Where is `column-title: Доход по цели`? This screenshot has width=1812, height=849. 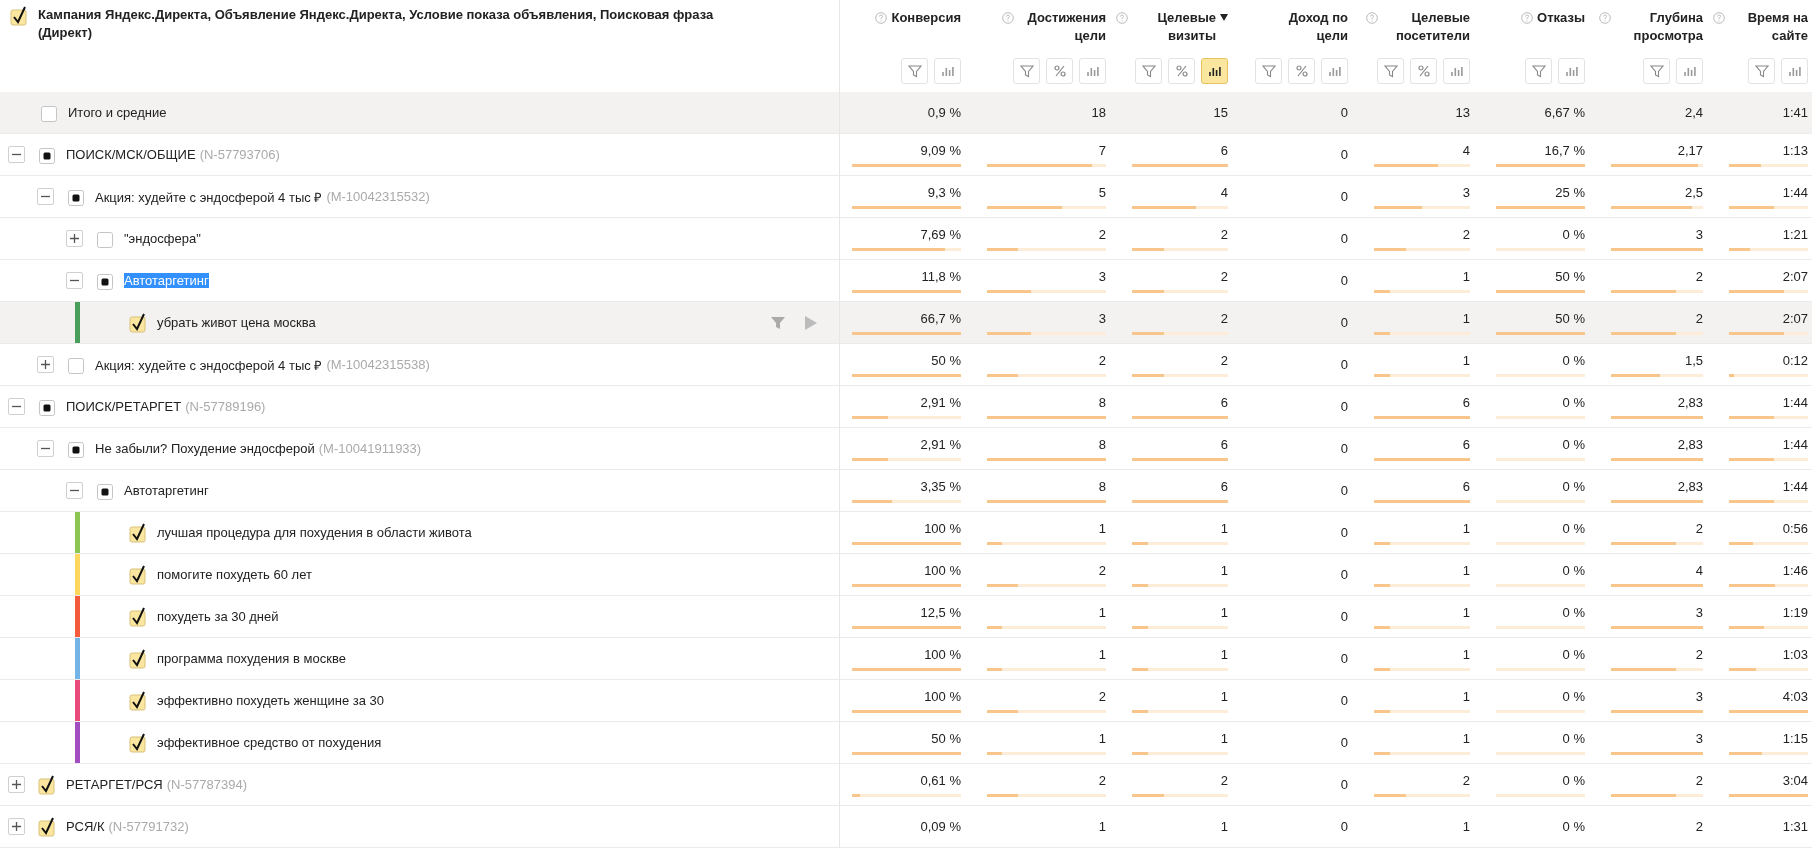 column-title: Доход по цели is located at coordinates (1304, 27).